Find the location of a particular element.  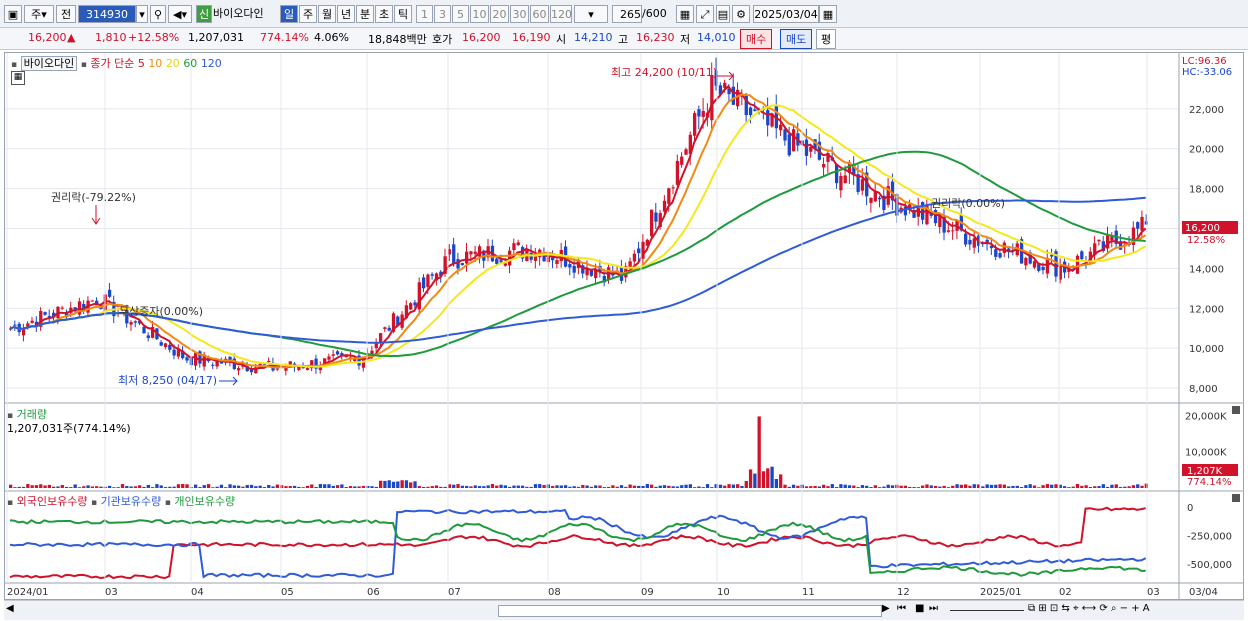

scroll-thumb is located at coordinates (690, 611).